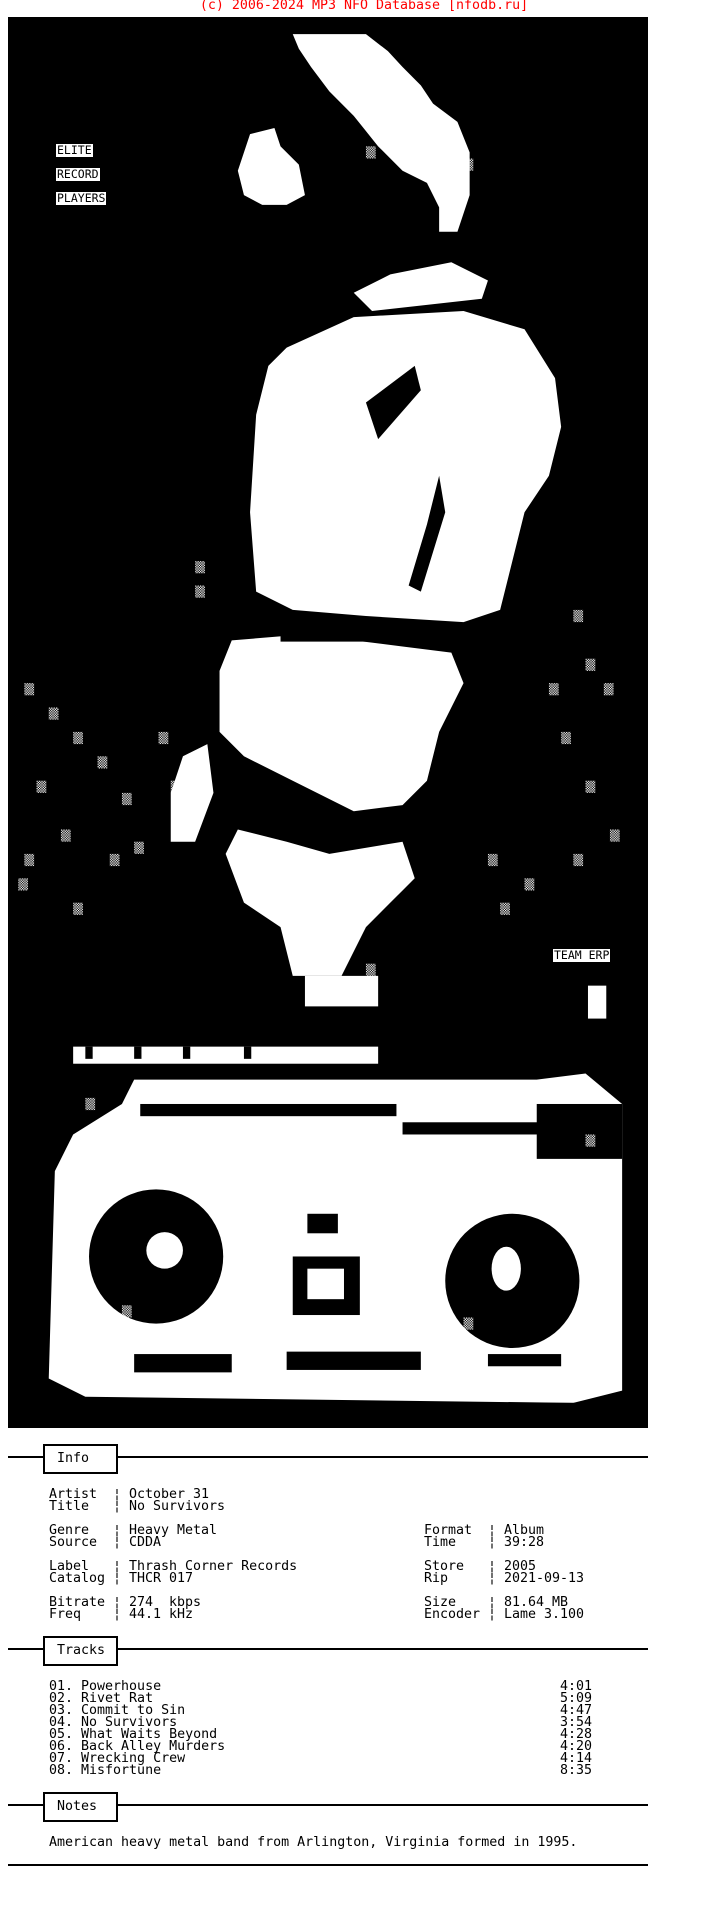 The width and height of the screenshot is (728, 1908). I want to click on notes-section-header: Notes, so click(80, 1807).